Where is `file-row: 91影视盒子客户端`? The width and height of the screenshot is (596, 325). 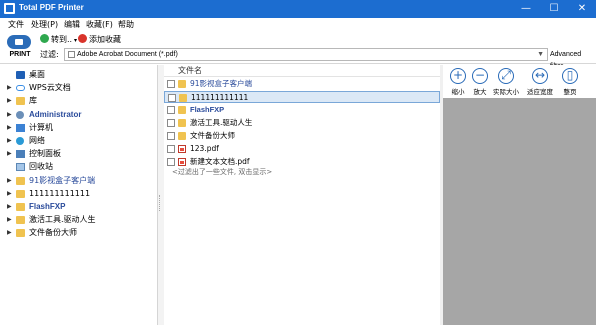 file-row: 91影视盒子客户端 is located at coordinates (302, 84).